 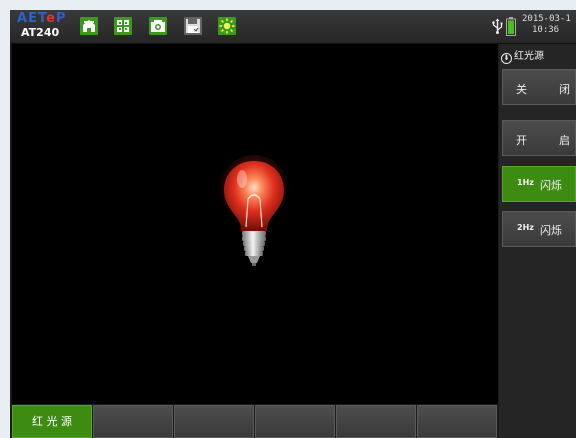 What do you see at coordinates (564, 89) in the screenshot?
I see `close-label-2: 闭` at bounding box center [564, 89].